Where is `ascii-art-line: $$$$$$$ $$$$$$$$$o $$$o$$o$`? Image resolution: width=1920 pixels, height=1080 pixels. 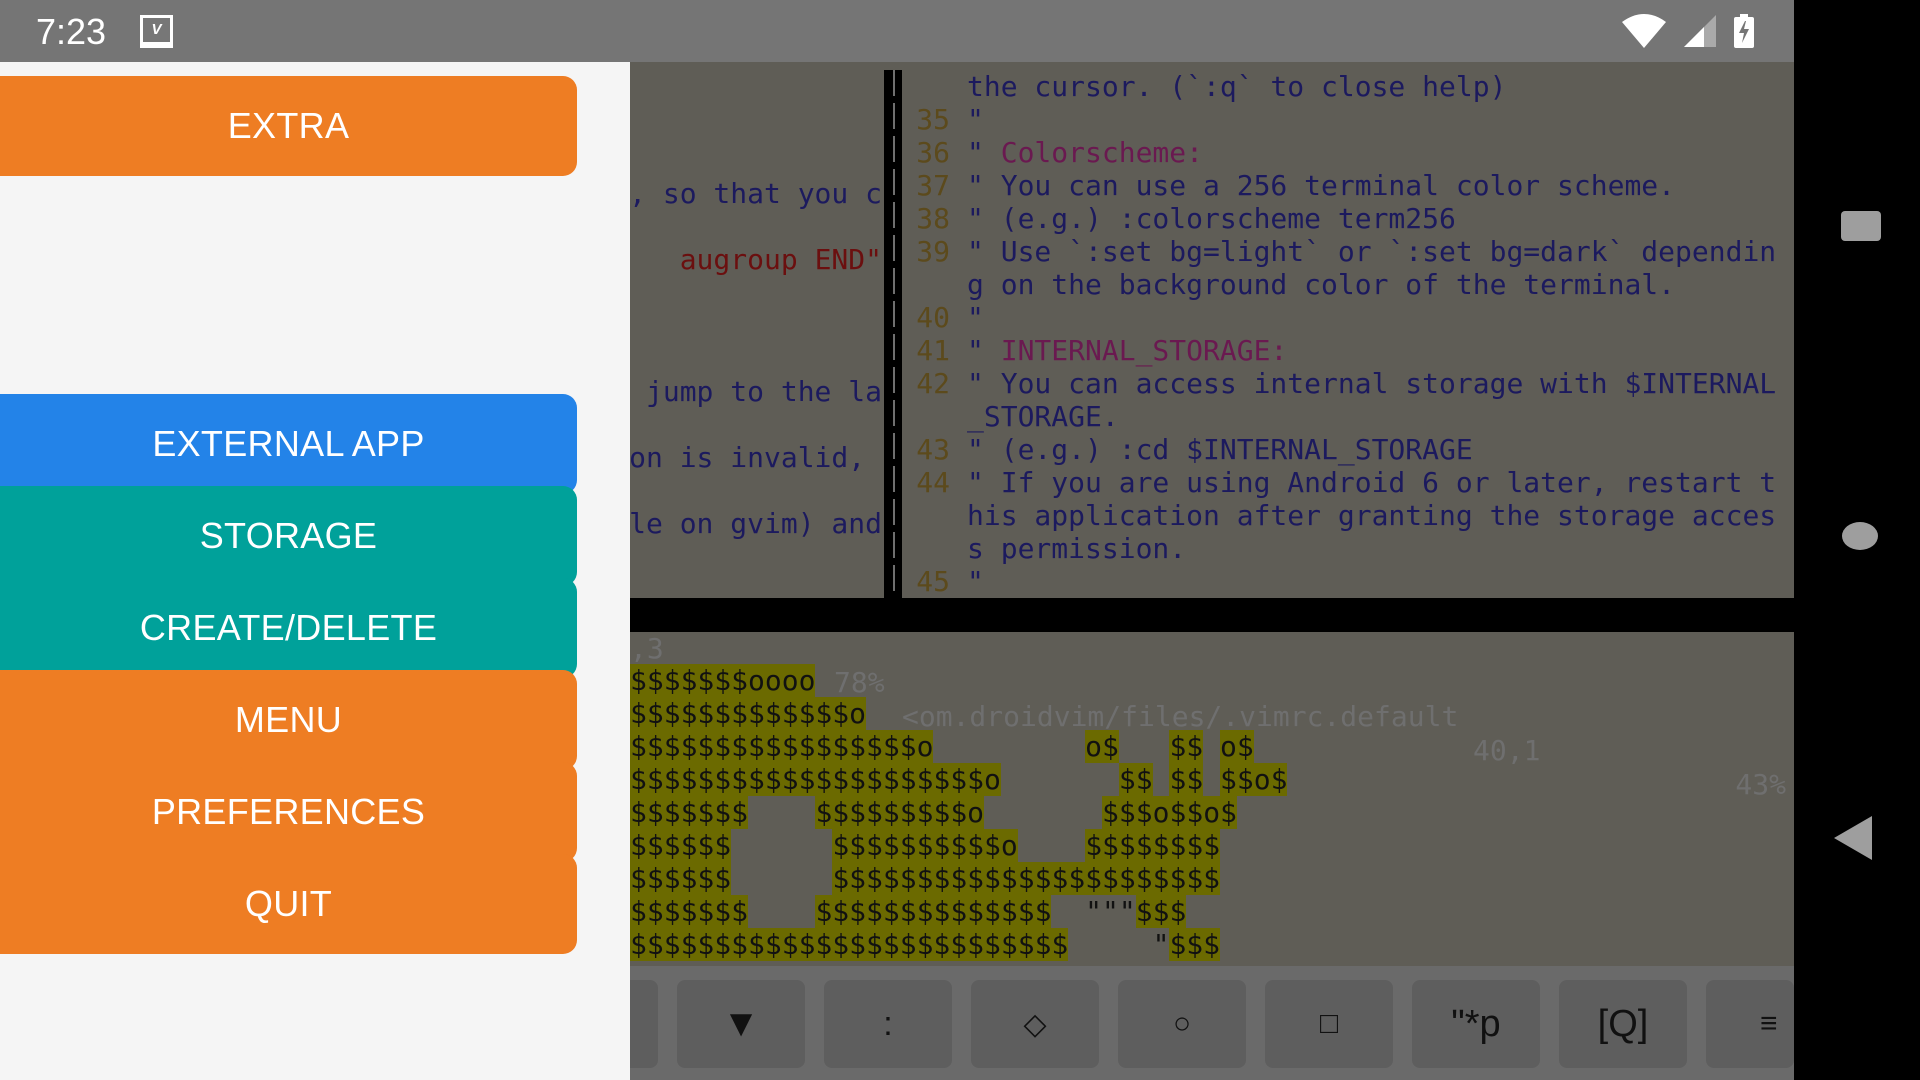
ascii-art-line: $$$$$$$ $$$$$$$$$o $$$o$$o$ is located at coordinates (933, 812).